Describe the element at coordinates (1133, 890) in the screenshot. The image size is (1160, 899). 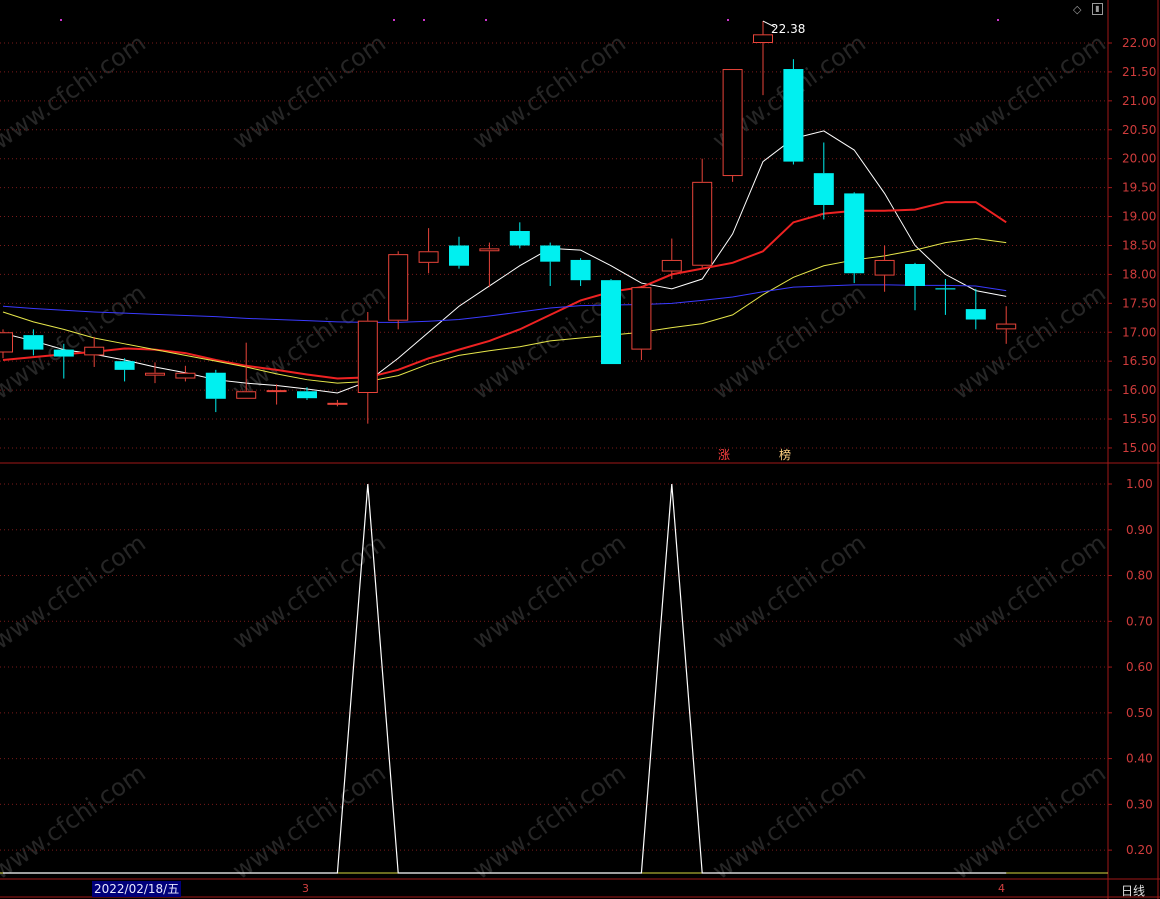
I see `period-selector: 日线` at that location.